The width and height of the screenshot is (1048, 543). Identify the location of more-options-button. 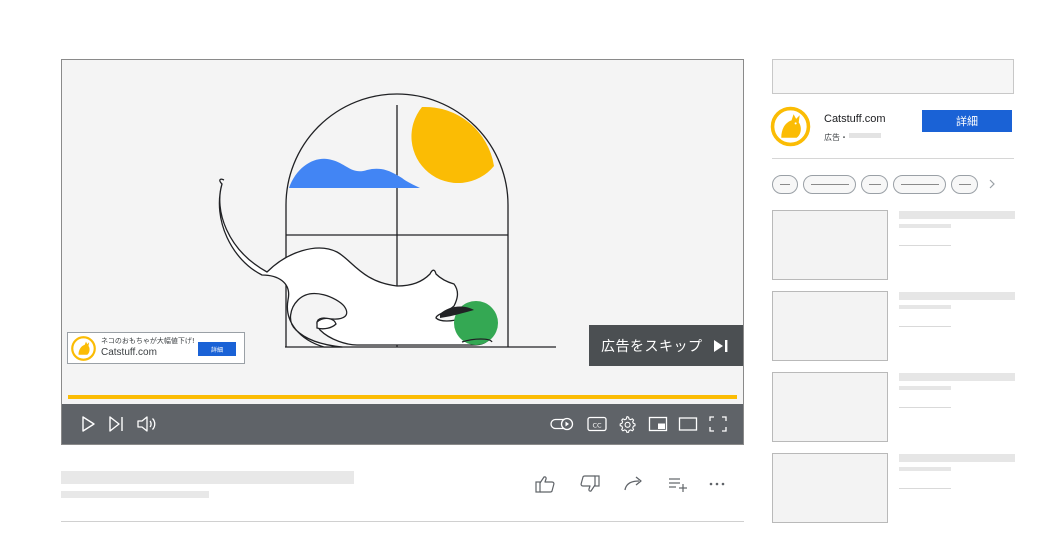
(717, 484).